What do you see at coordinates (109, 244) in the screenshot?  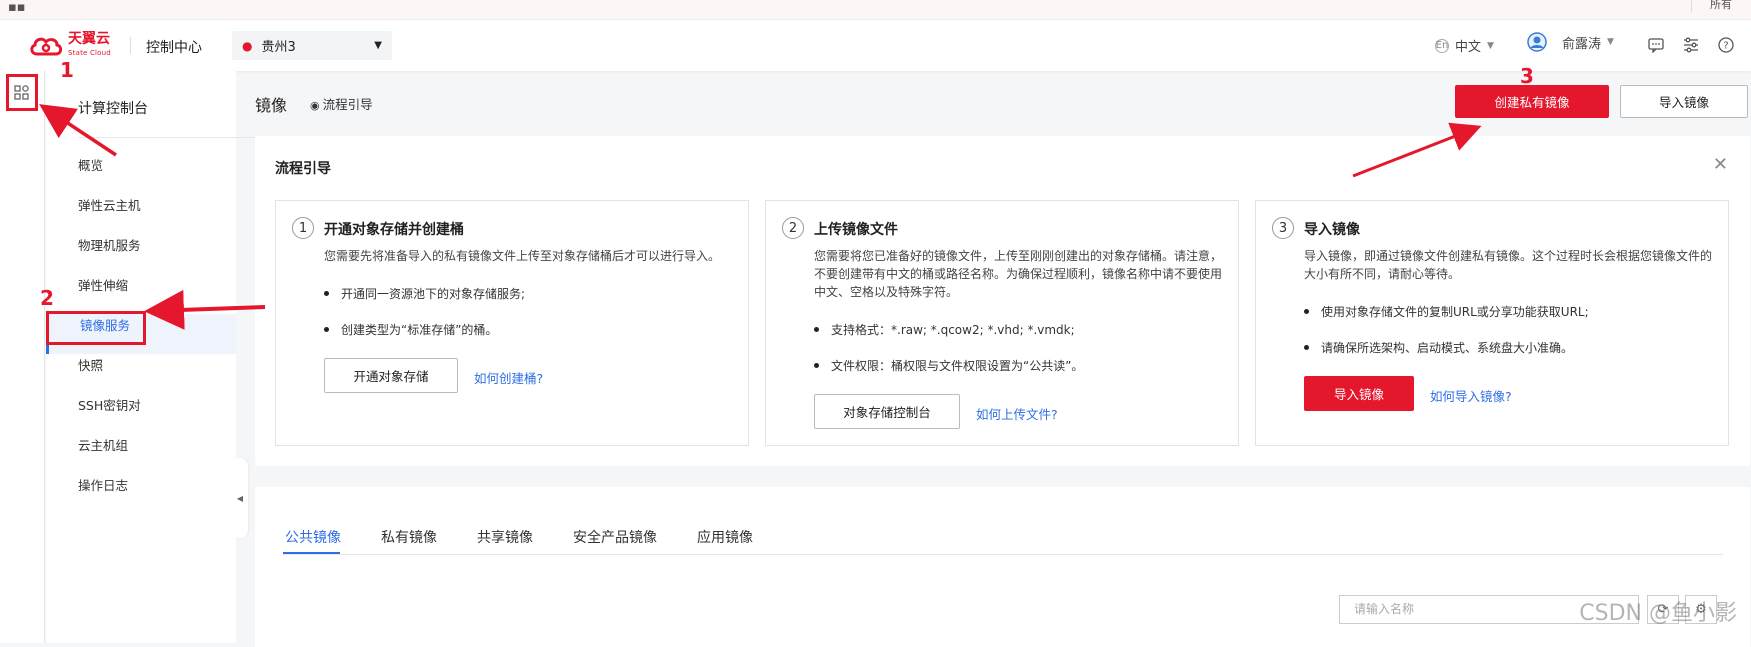 I see `sidebar-item-bare-metal: 物理机服务` at bounding box center [109, 244].